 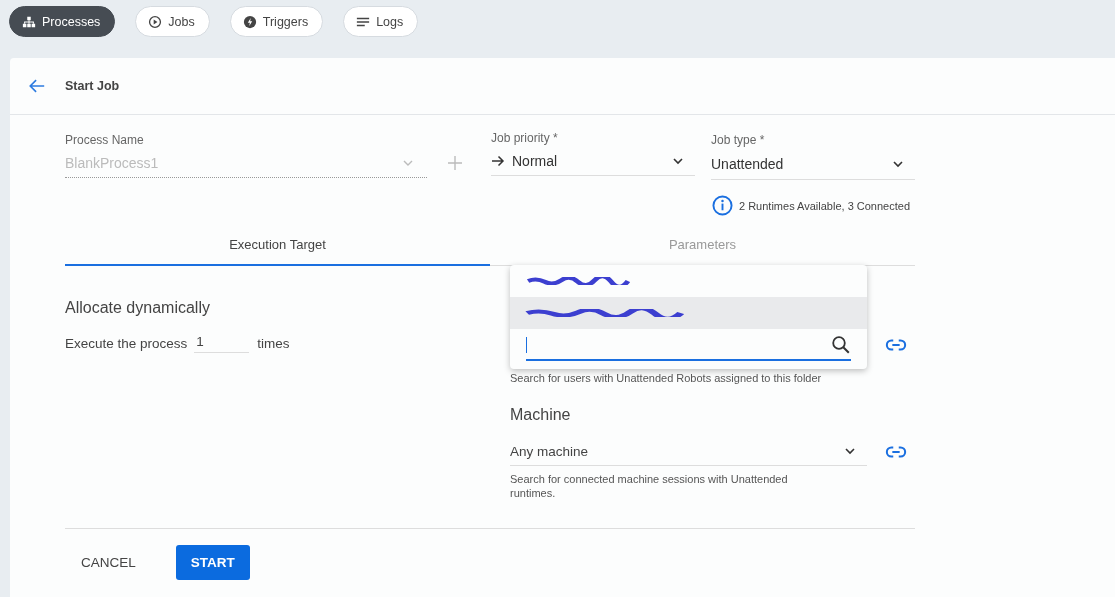 I want to click on lightning-icon, so click(x=249, y=21).